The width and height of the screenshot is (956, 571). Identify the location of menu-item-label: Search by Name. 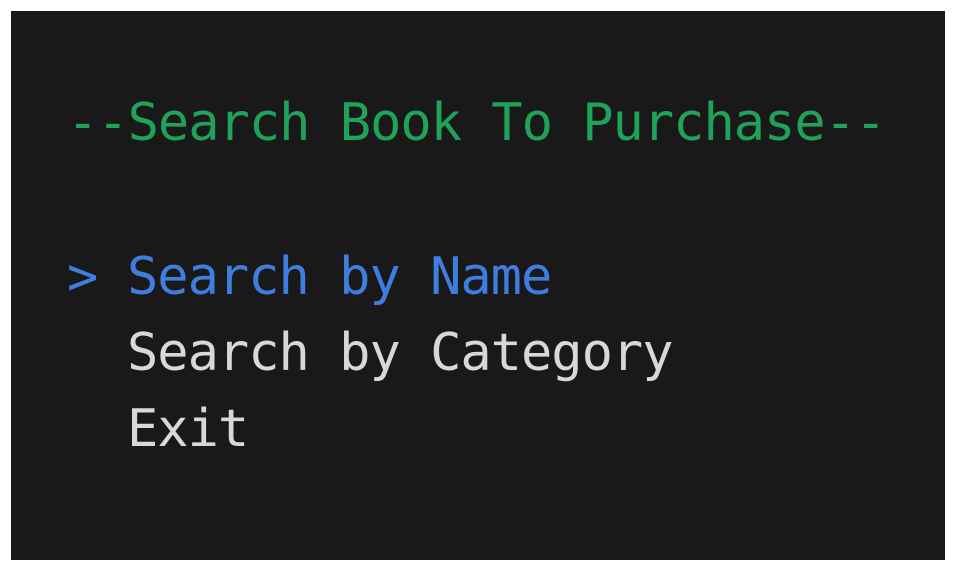
(339, 277).